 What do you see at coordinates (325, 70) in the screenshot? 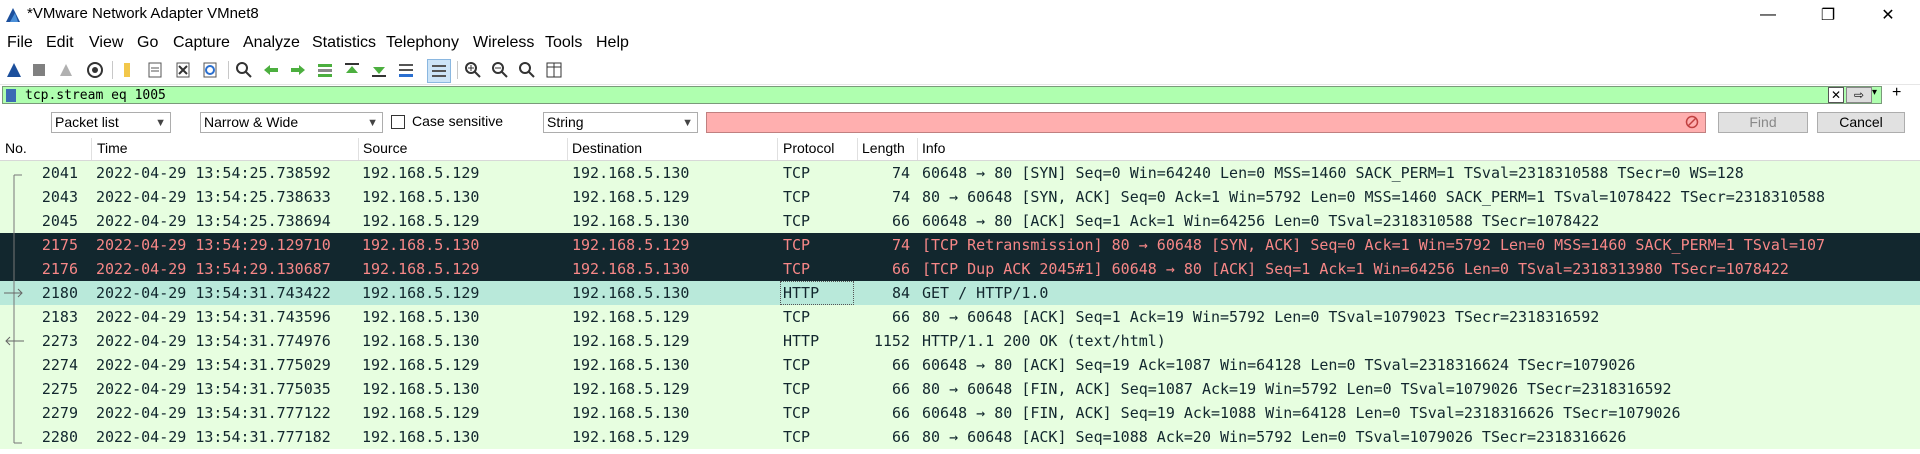
I see `go-to-packet-icon` at bounding box center [325, 70].